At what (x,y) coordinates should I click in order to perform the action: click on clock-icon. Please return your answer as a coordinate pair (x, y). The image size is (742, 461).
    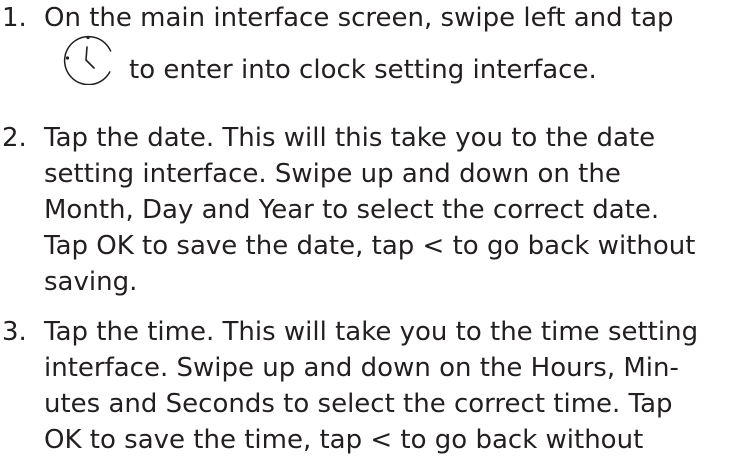
    Looking at the image, I should click on (87, 60).